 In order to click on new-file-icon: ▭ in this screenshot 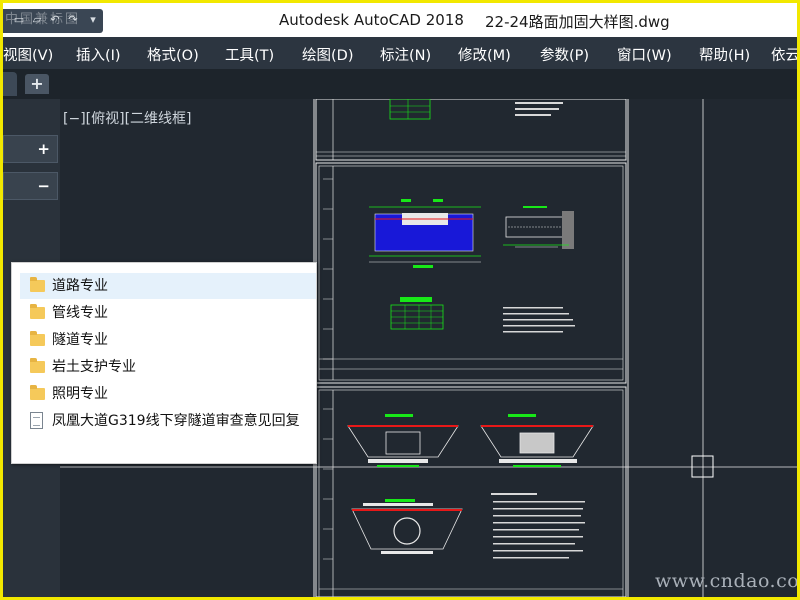, I will do `click(19, 20)`.